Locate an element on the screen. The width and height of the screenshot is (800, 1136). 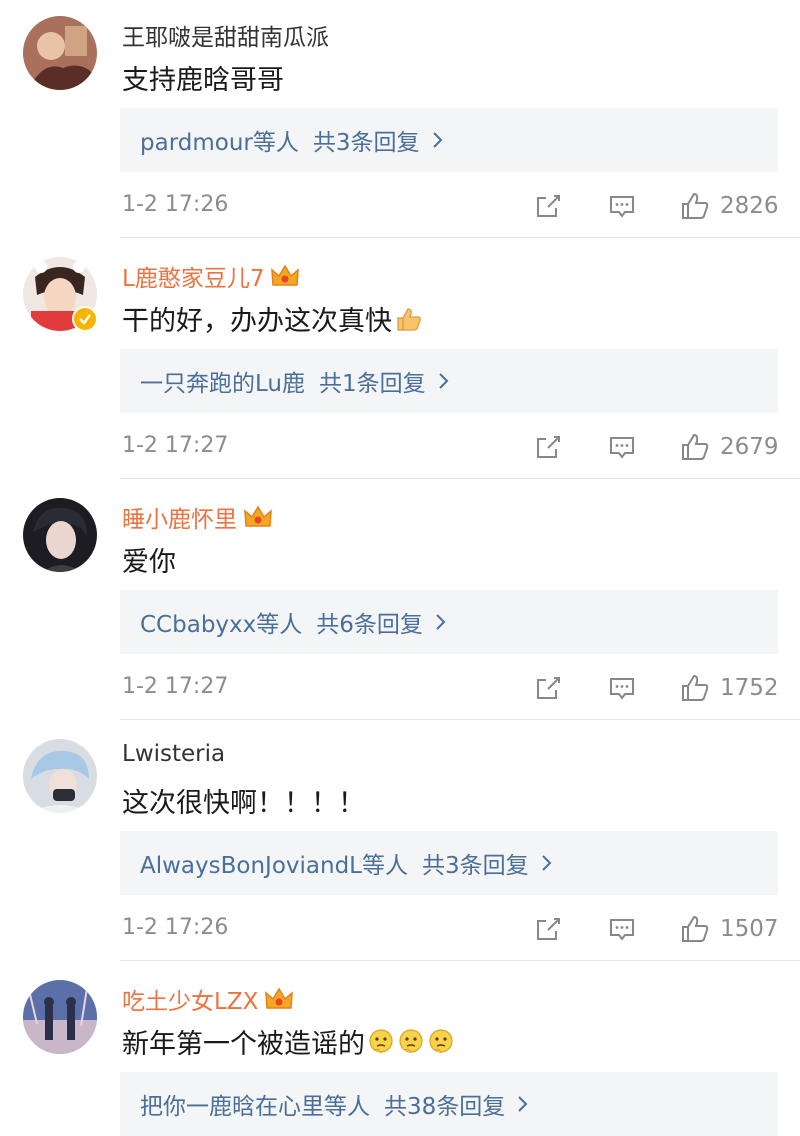
username: 睡小鹿怀里 is located at coordinates (197, 517).